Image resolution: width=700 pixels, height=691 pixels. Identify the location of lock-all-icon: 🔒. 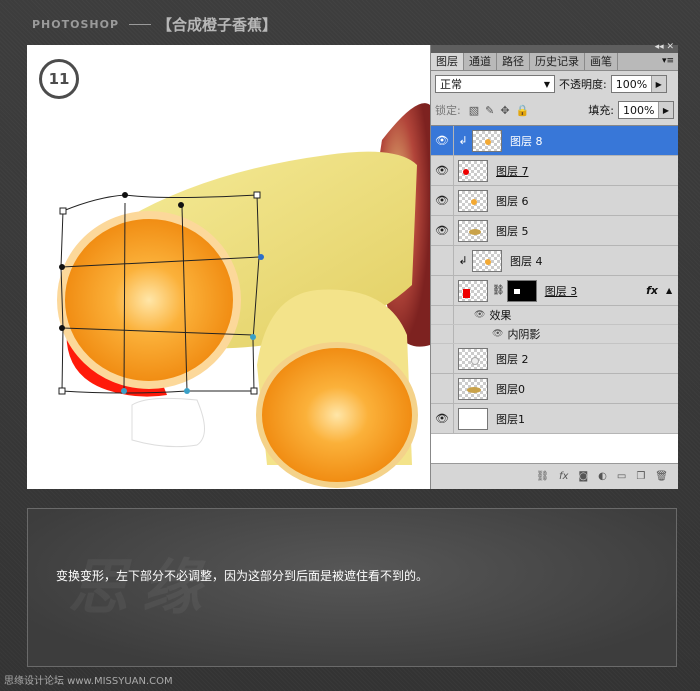
(523, 110).